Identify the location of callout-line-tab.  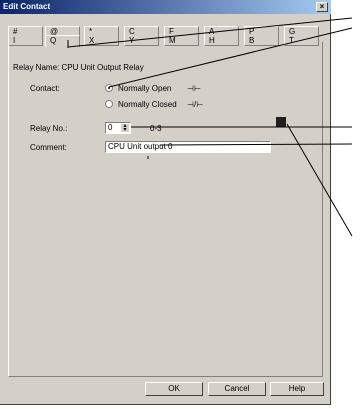
(210, 32).